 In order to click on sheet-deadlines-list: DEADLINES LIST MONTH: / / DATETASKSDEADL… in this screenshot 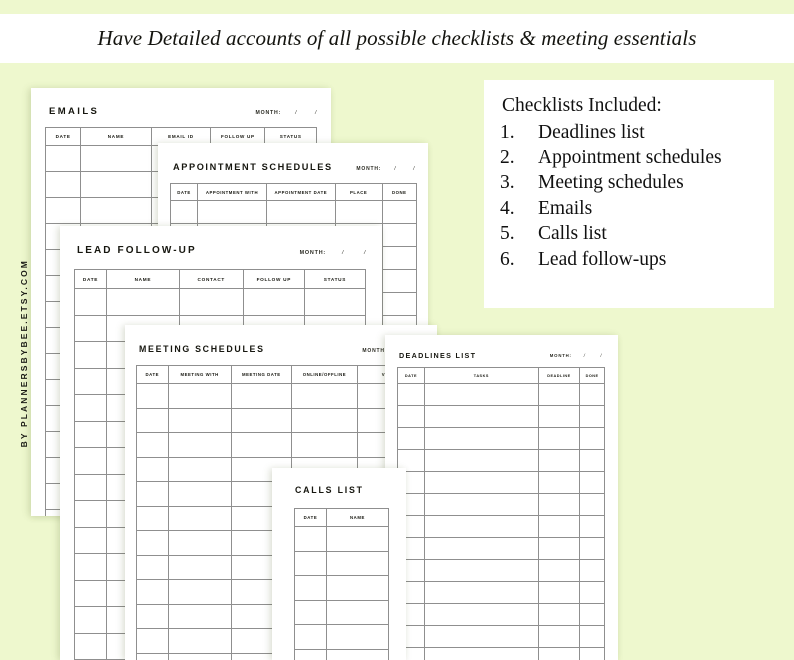, I will do `click(501, 497)`.